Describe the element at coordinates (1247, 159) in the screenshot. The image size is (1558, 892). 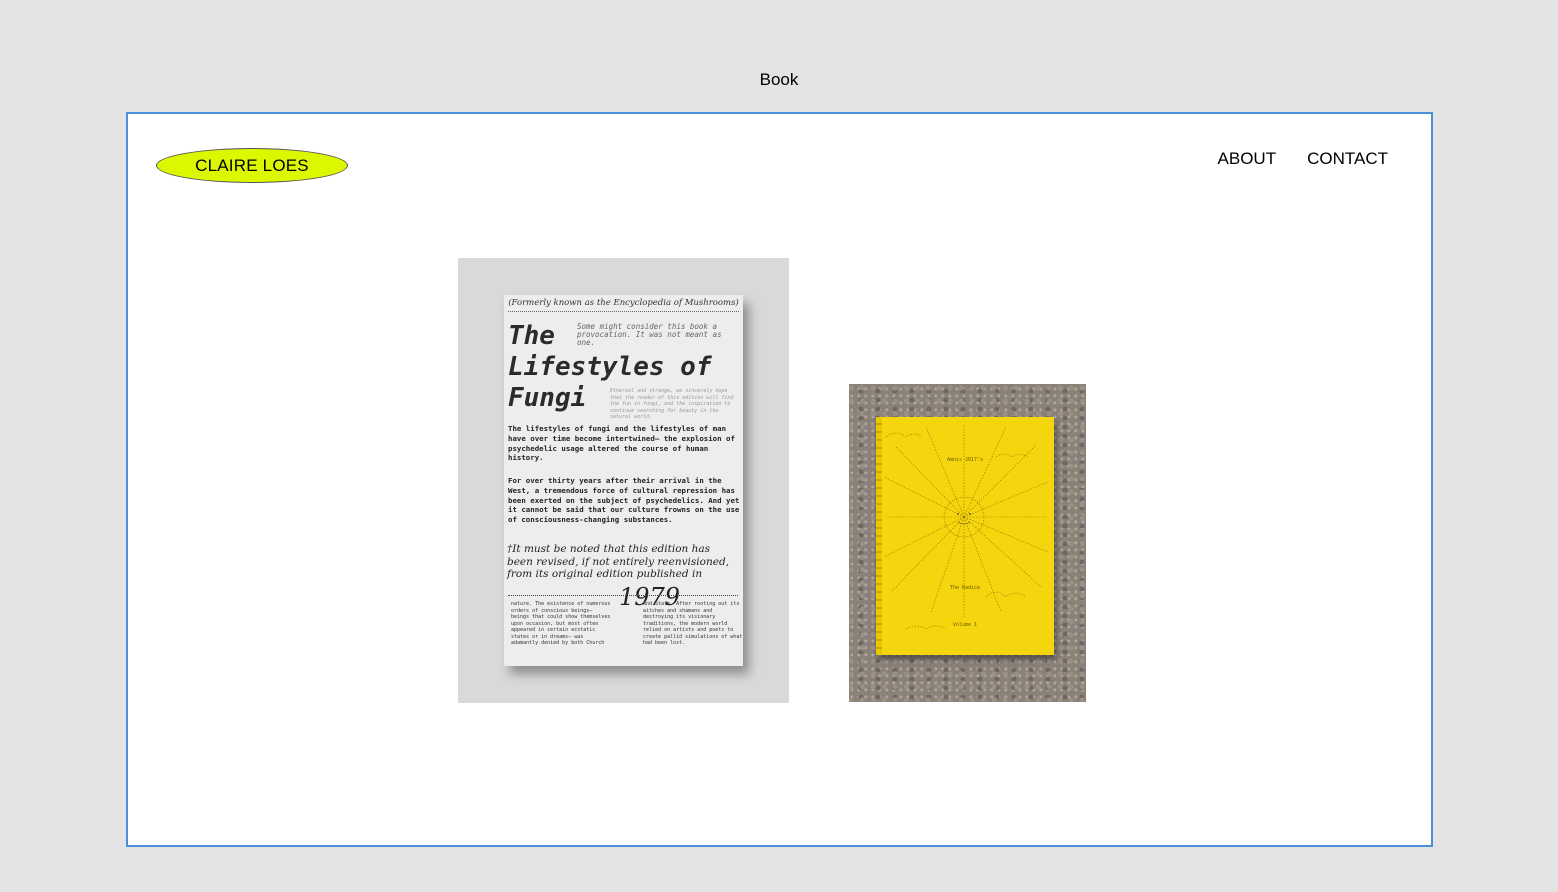
I see `nav-about-link: ABOUT` at that location.